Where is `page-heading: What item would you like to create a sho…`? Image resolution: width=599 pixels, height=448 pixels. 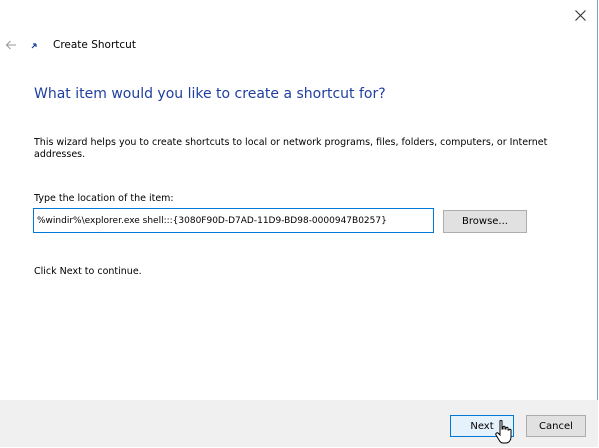 page-heading: What item would you like to create a sho… is located at coordinates (210, 94).